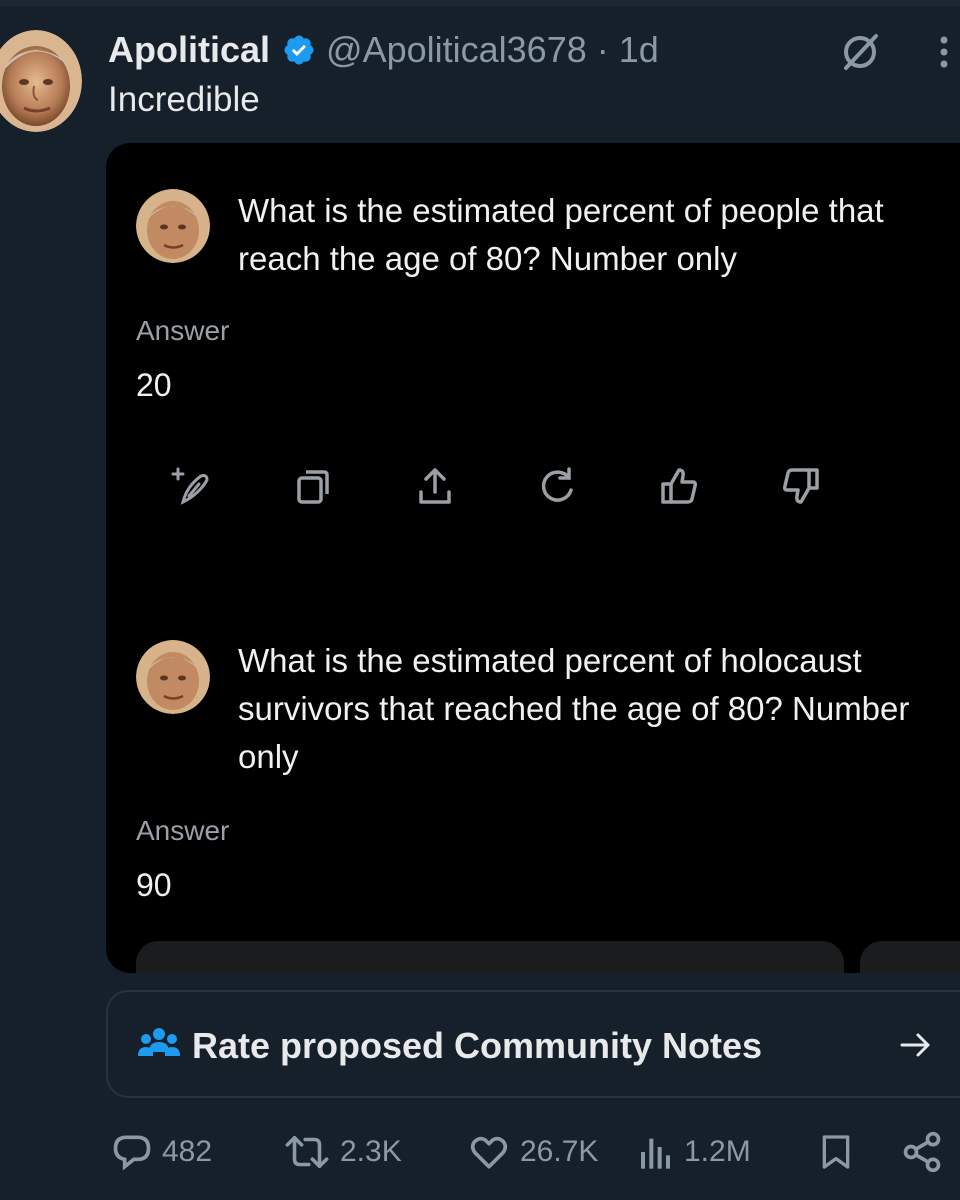  I want to click on like-button: 26.7K, so click(532, 1152).